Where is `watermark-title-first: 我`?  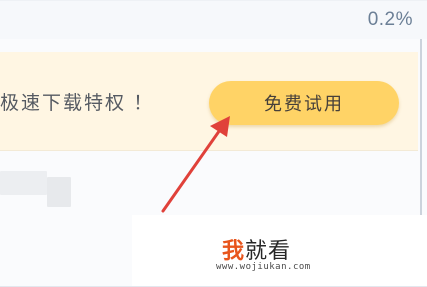
watermark-title-first: 我 is located at coordinates (234, 250).